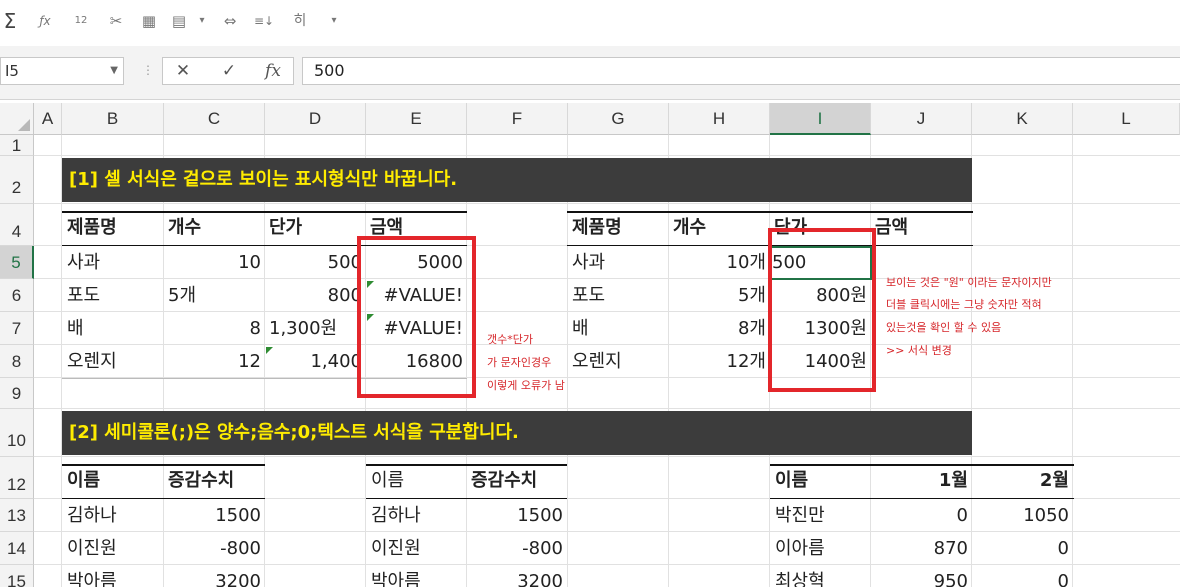 This screenshot has height=587, width=1180. Describe the element at coordinates (17, 262) in the screenshot. I see `row-header-5: 5` at that location.